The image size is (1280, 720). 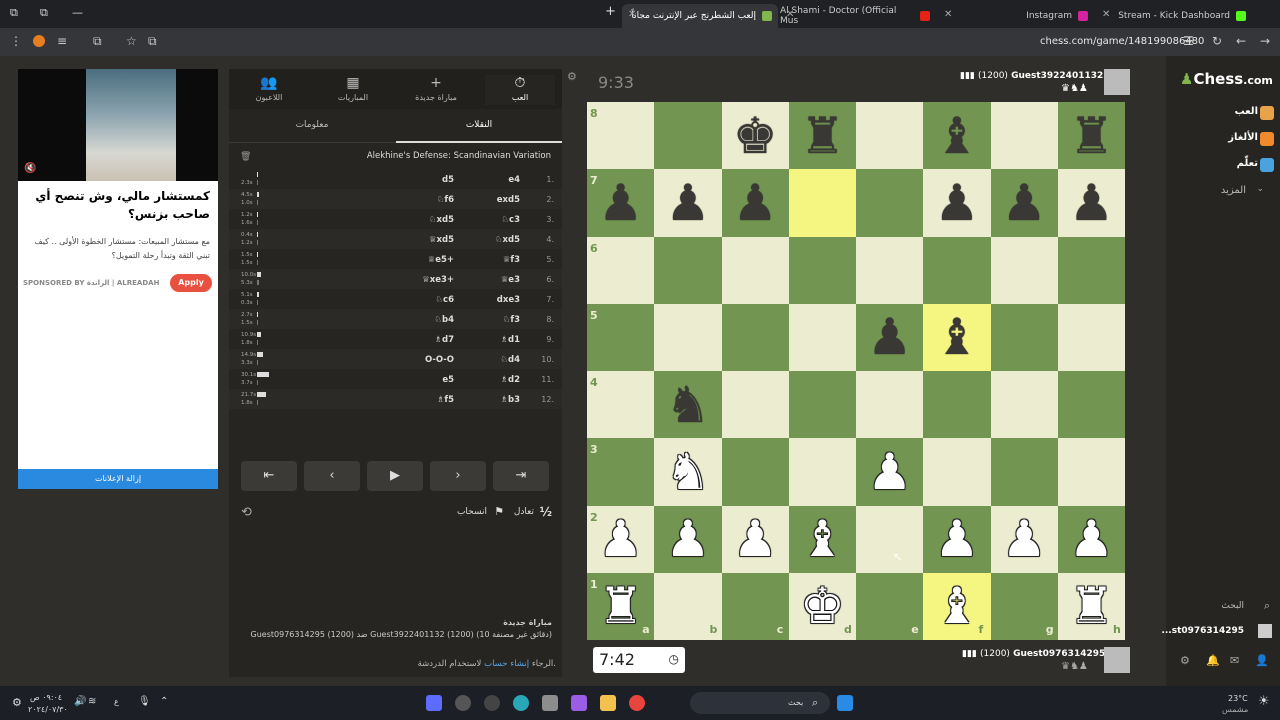 What do you see at coordinates (312, 128) in the screenshot?
I see `tab-info: معلومات` at bounding box center [312, 128].